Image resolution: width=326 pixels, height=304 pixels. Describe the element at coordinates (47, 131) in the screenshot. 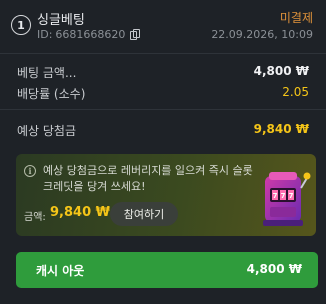

I see `payout-label: 예상 당첨금` at that location.